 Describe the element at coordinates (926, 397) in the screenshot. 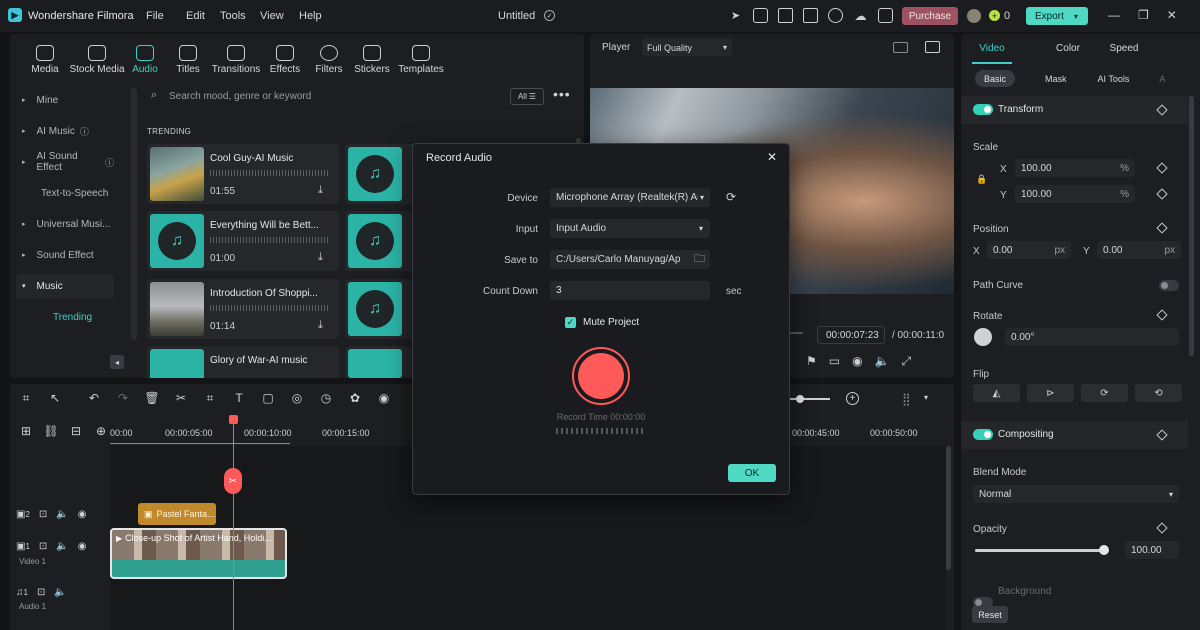

I see `chevron-down-icon: ▾` at that location.